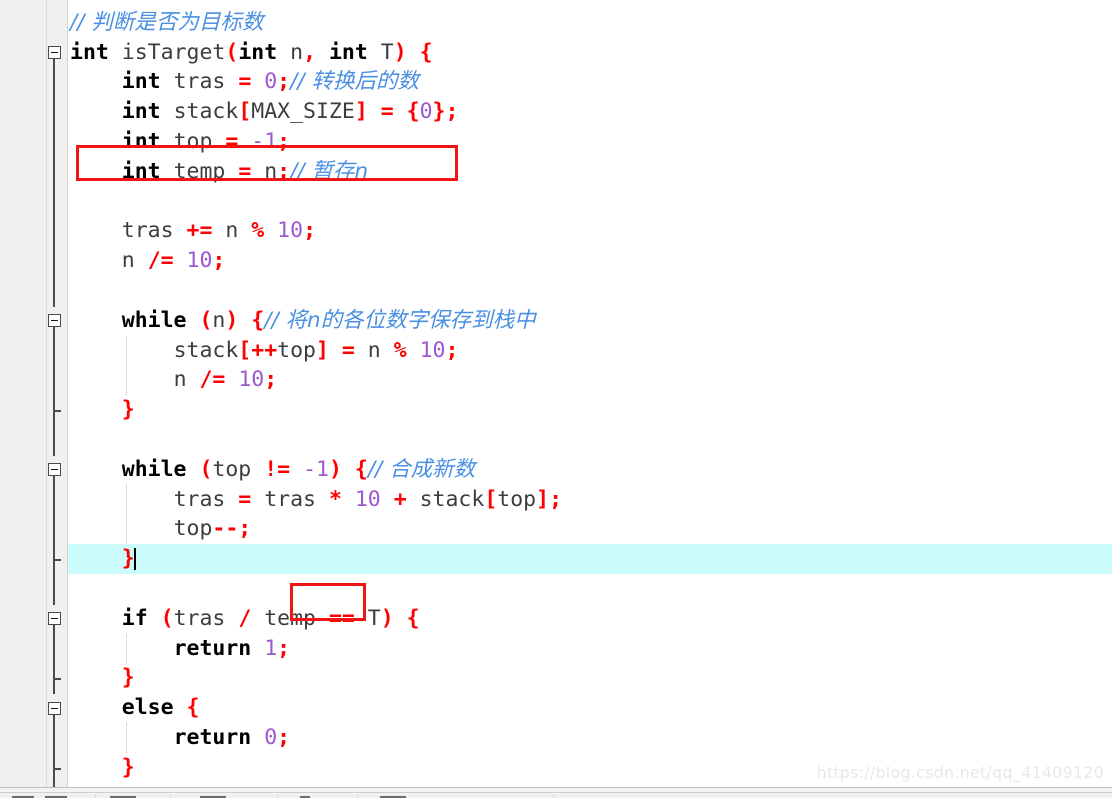 The image size is (1112, 798). What do you see at coordinates (556, 410) in the screenshot?
I see `code-line: 42 }` at bounding box center [556, 410].